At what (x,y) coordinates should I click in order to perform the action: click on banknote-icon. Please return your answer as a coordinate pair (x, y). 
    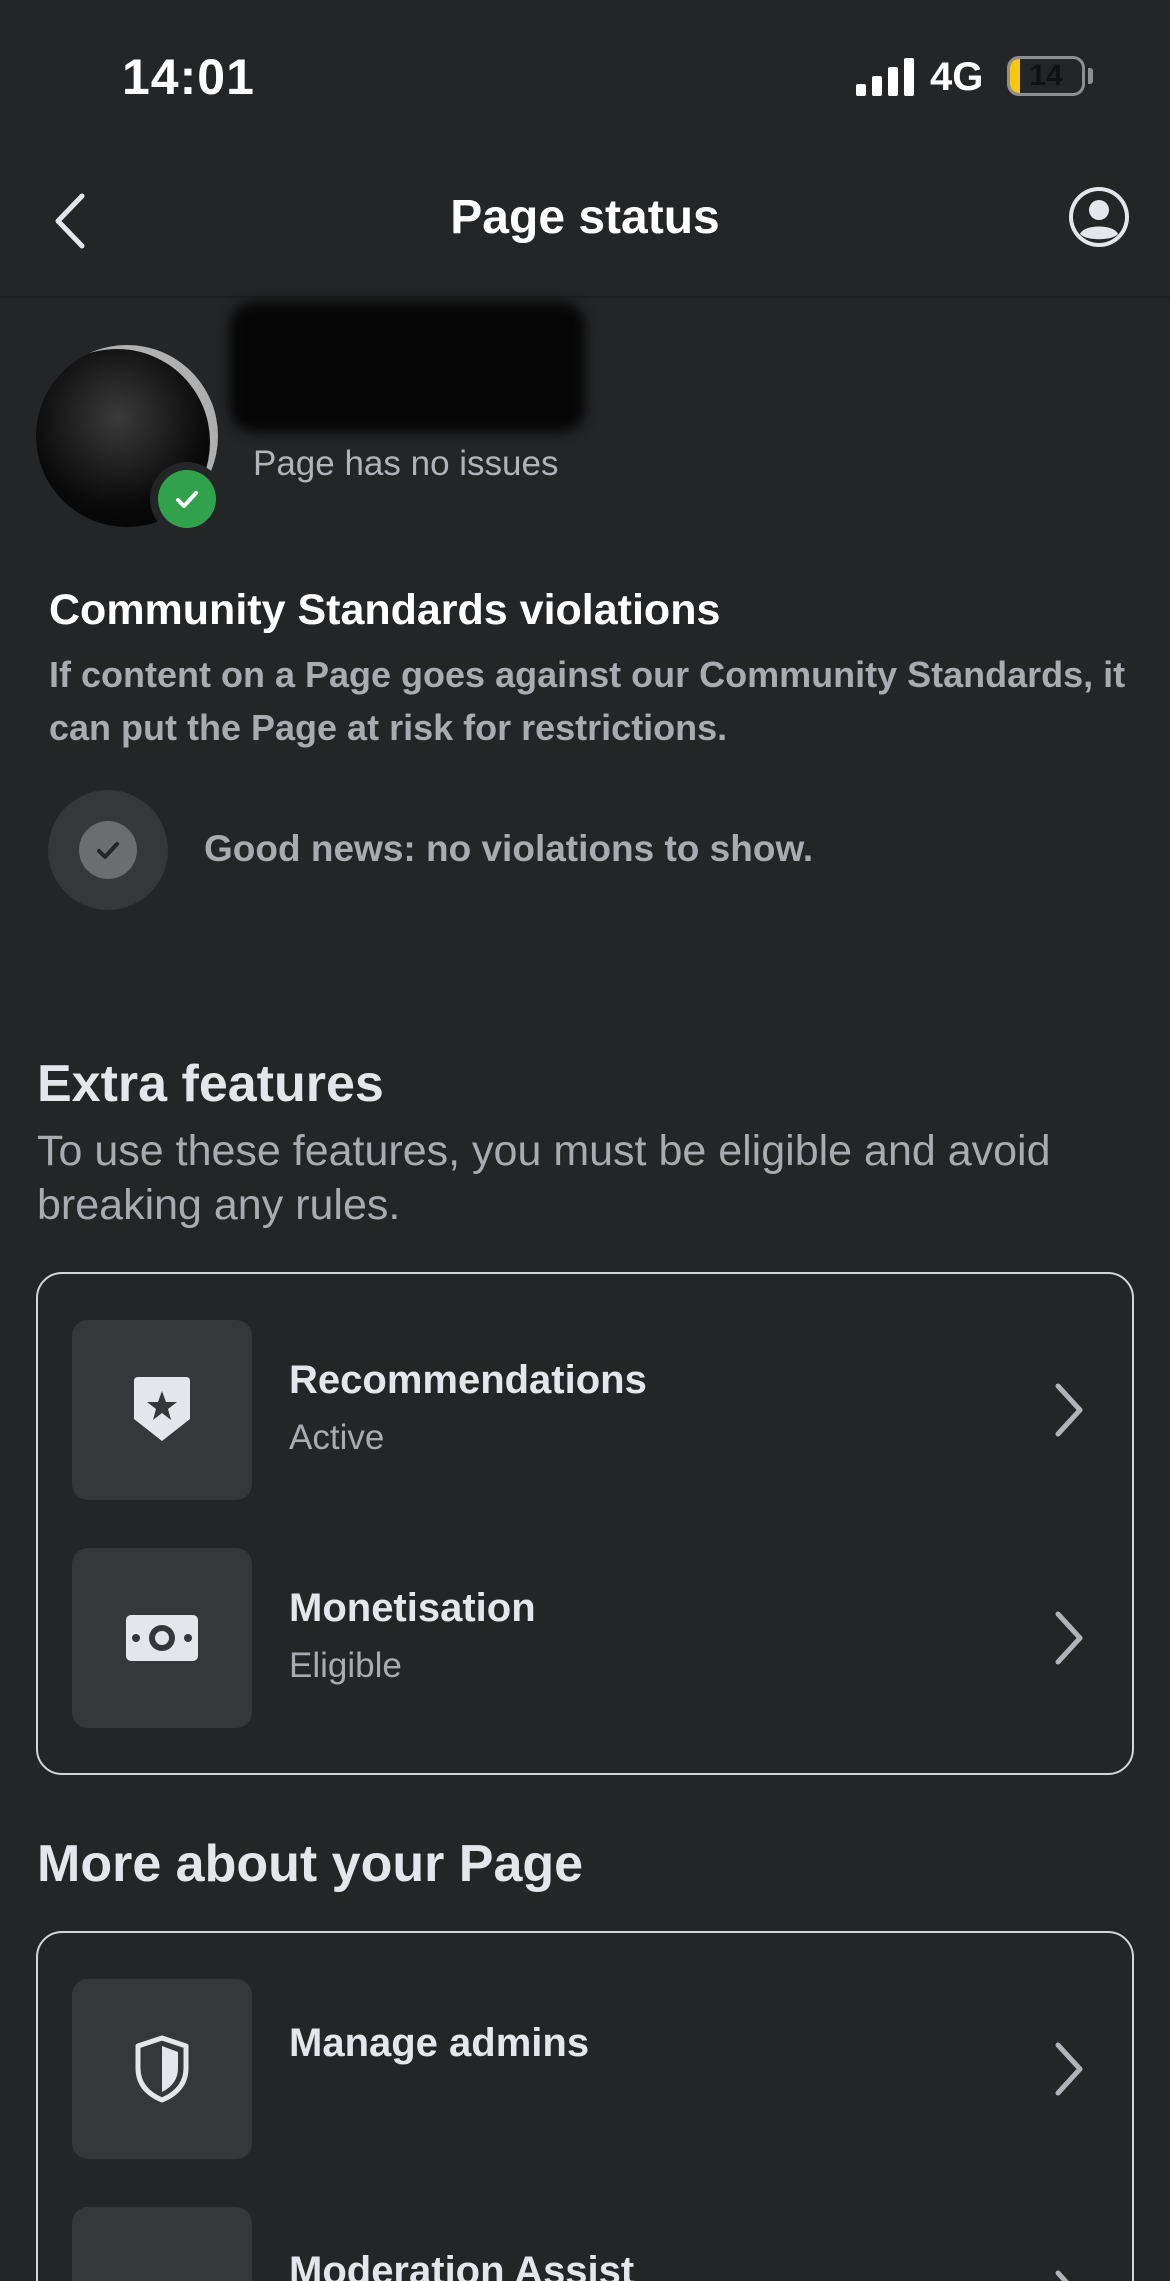
    Looking at the image, I should click on (162, 1638).